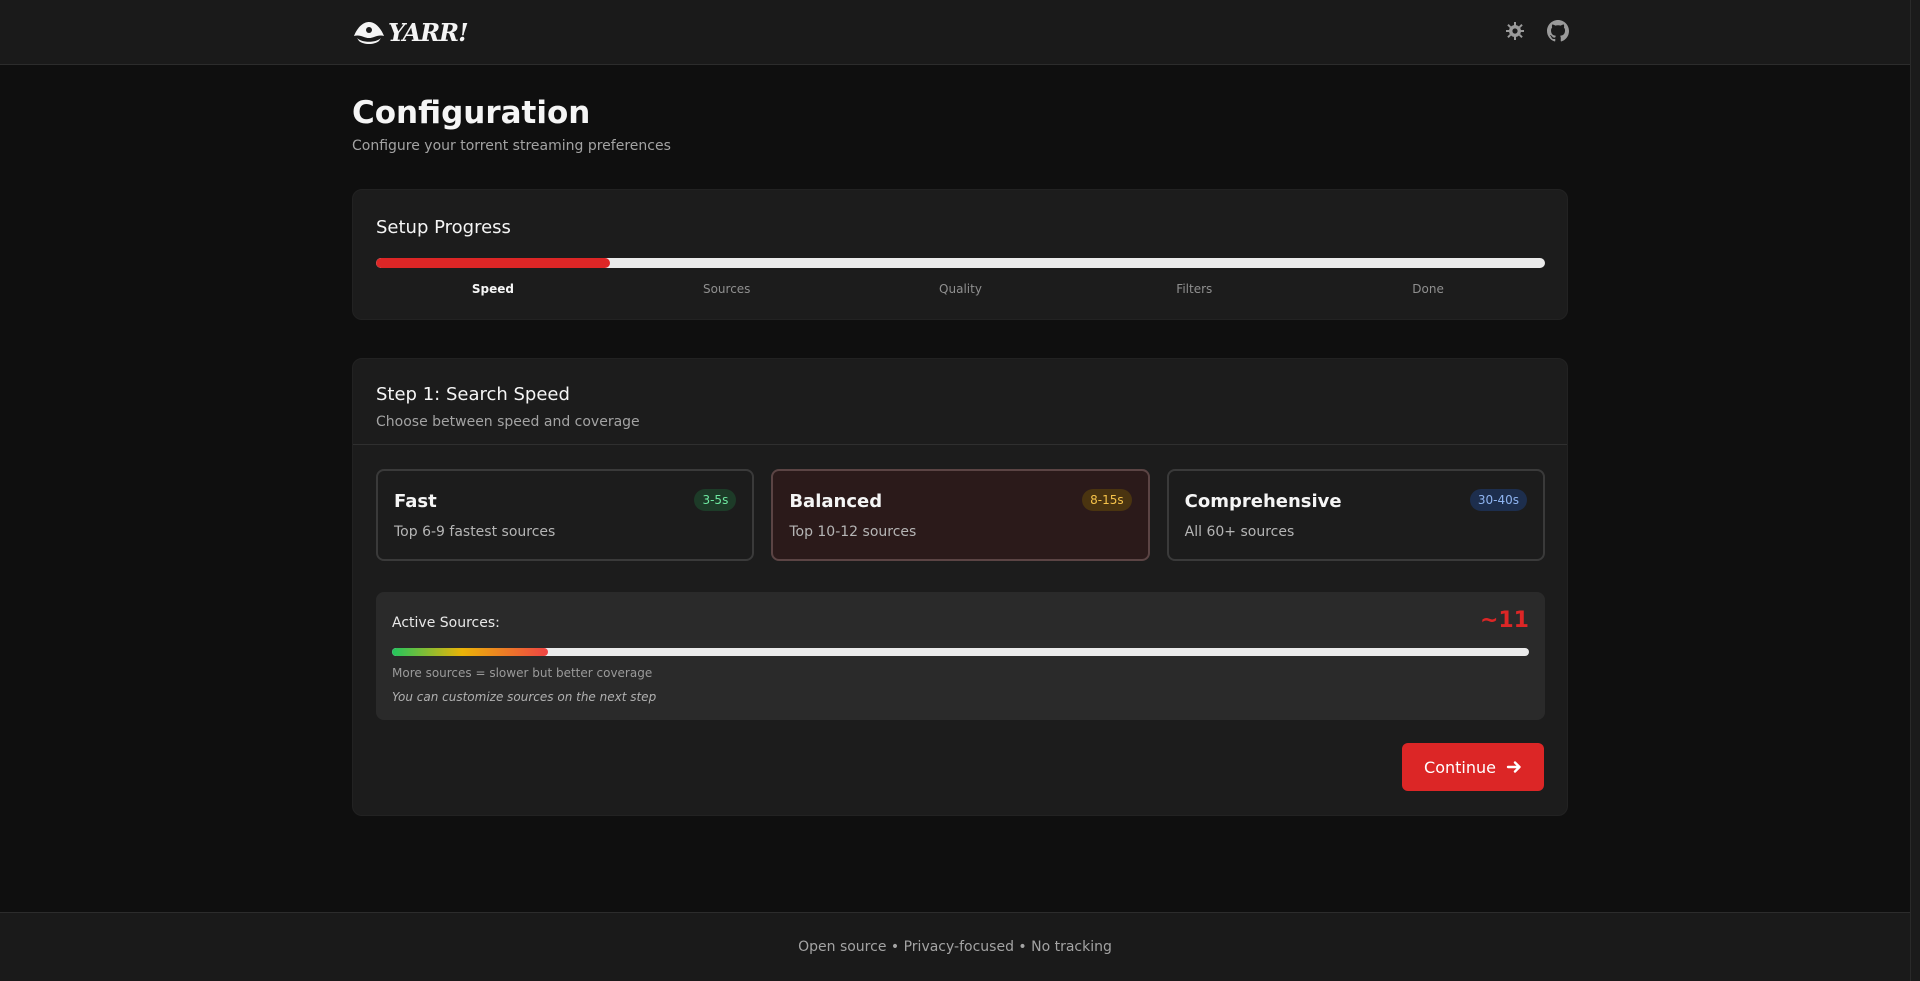  I want to click on app-logo: YARR!, so click(410, 32).